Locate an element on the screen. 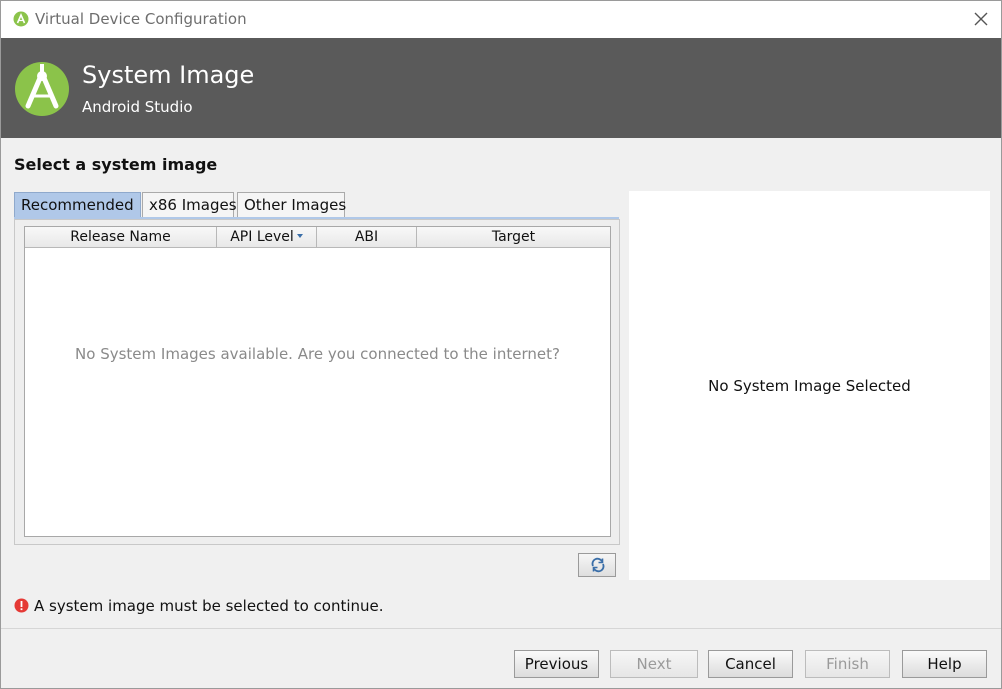 The image size is (1002, 689). finish-button: Finish is located at coordinates (847, 664).